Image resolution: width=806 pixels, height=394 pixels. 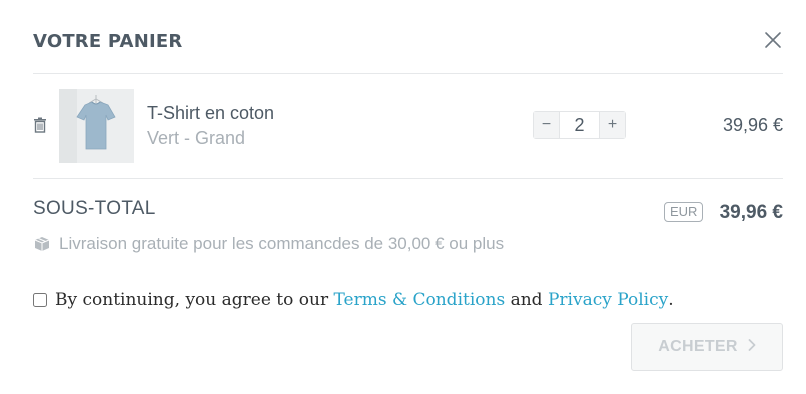 I want to click on subtotal-value: 39,96 €, so click(x=751, y=212).